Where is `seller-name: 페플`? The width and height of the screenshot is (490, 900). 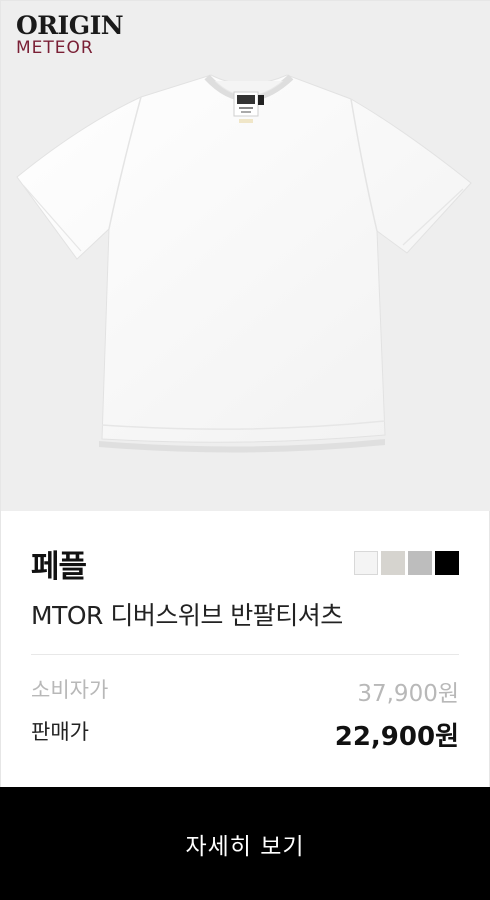 seller-name: 페플 is located at coordinates (59, 563).